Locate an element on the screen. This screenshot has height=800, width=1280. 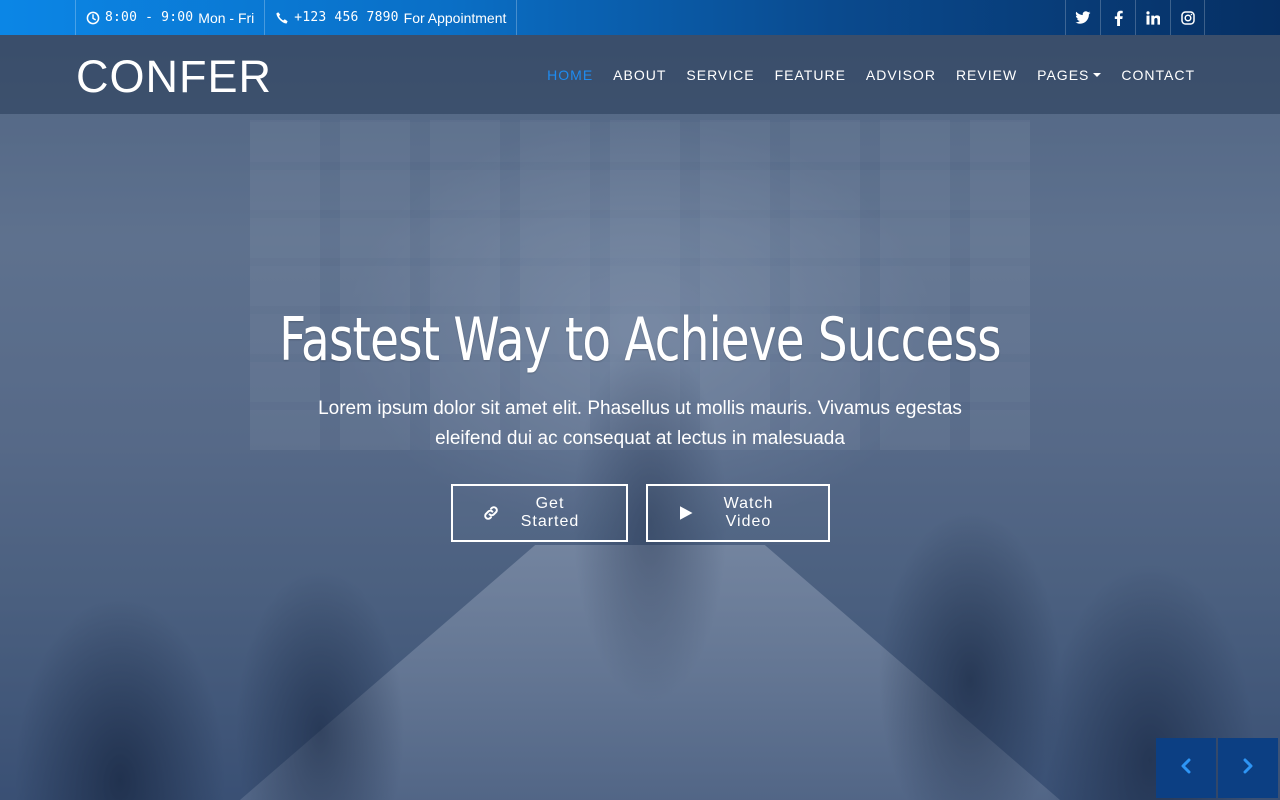
nav-item-pages: PAGES is located at coordinates (1069, 74).